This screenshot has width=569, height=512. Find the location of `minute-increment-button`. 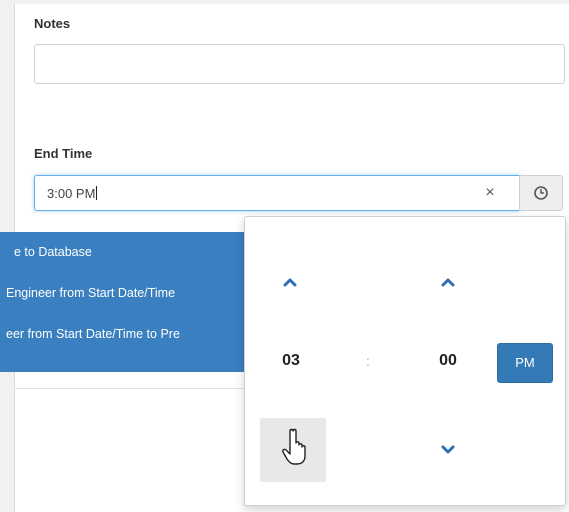

minute-increment-button is located at coordinates (448, 282).